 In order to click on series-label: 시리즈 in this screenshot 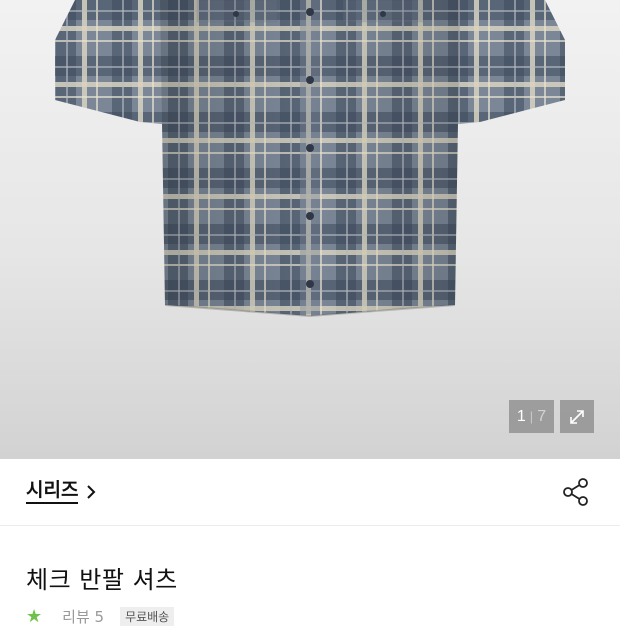, I will do `click(52, 491)`.